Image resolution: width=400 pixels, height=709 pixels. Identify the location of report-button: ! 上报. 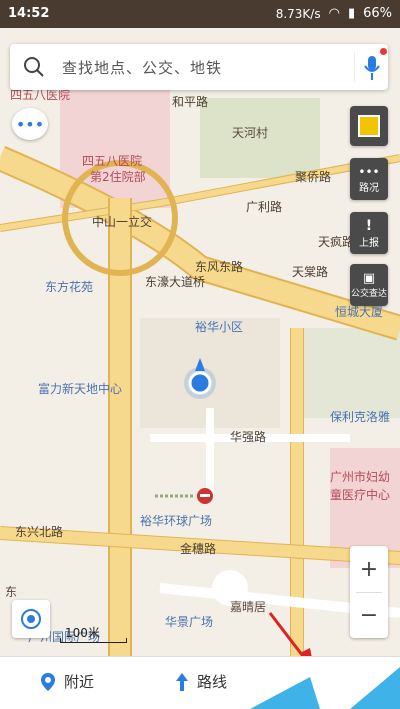
(369, 233).